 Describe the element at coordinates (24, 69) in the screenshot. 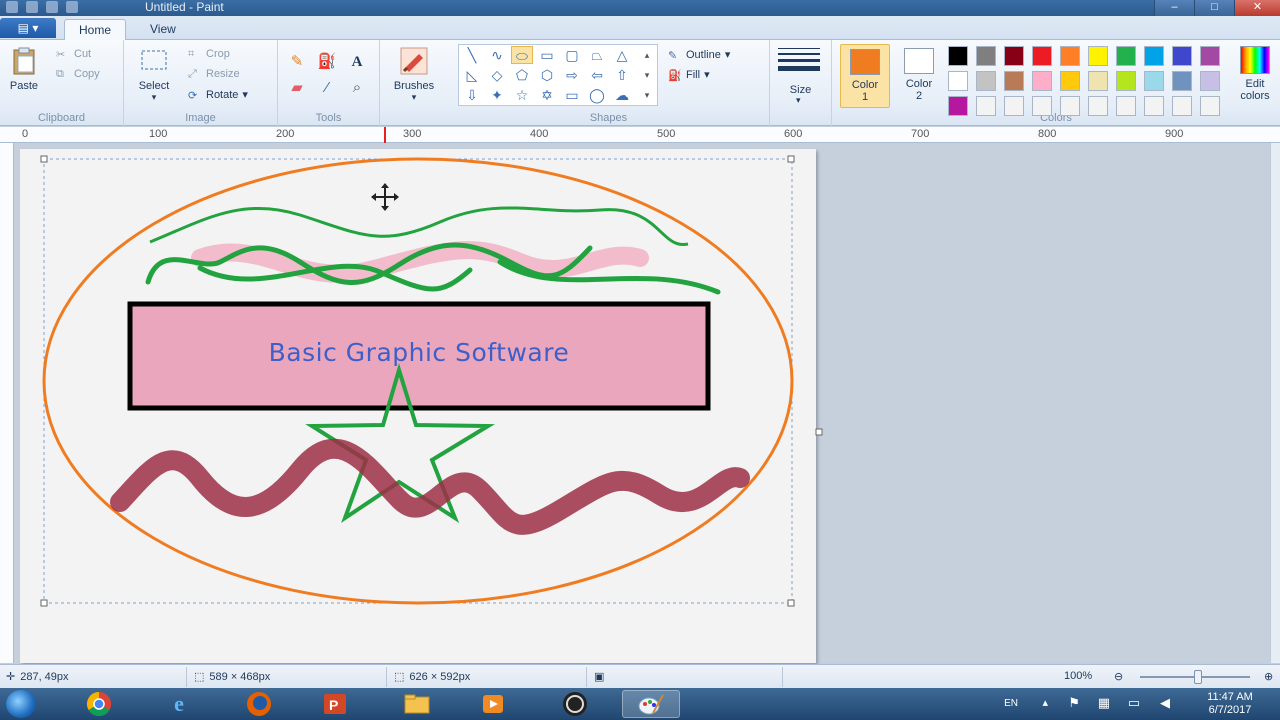

I see `paste-button: Paste` at that location.